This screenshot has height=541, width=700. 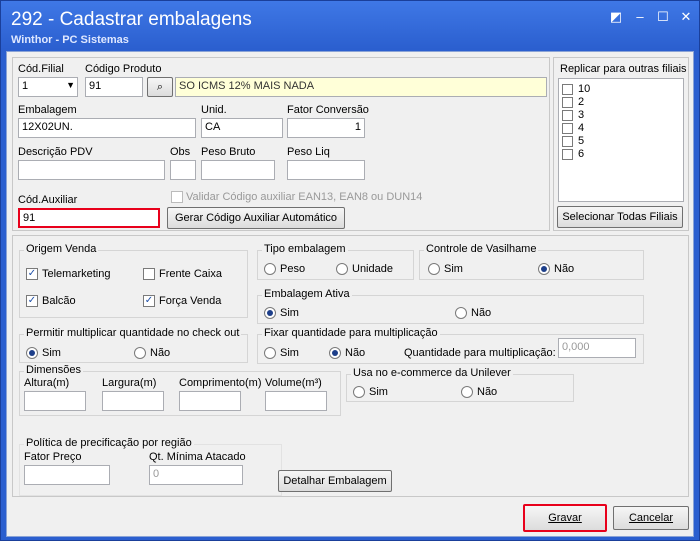 What do you see at coordinates (183, 170) in the screenshot?
I see `obs-input` at bounding box center [183, 170].